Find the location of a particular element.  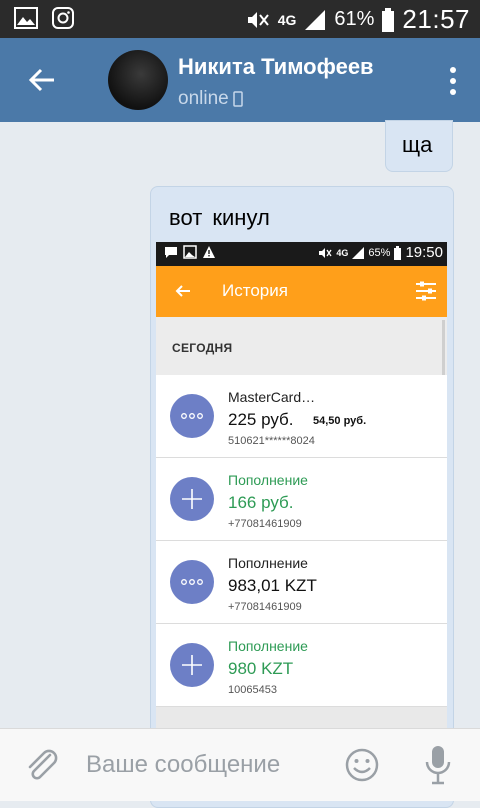

avatar is located at coordinates (138, 80).